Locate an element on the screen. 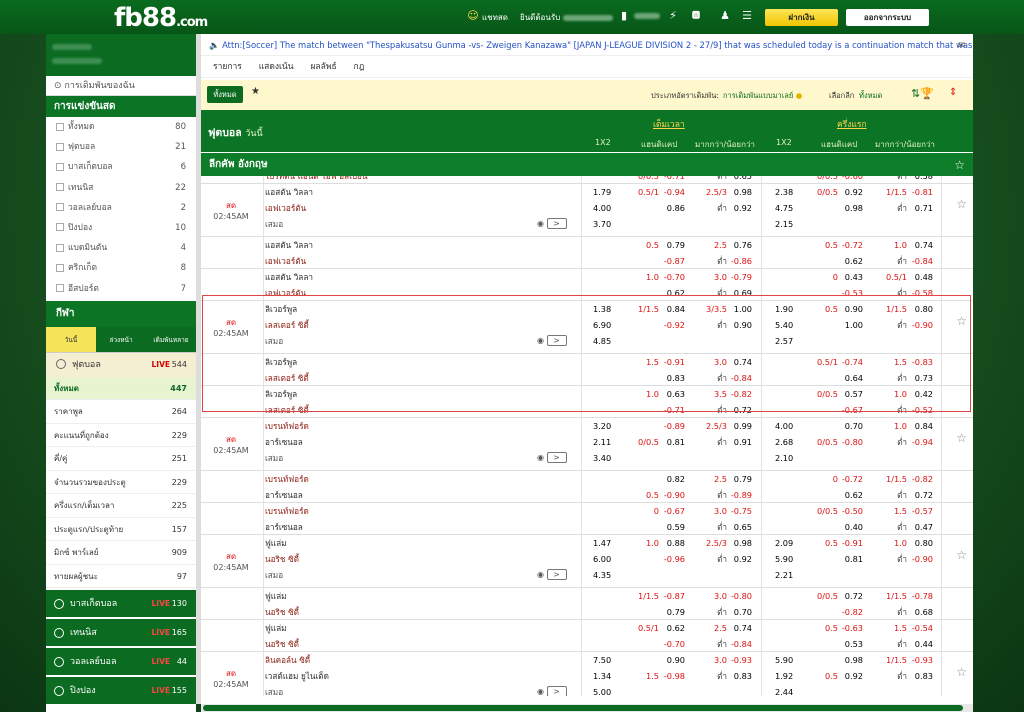 Image resolution: width=1024 pixels, height=712 pixels. odds-hov: -0.58 is located at coordinates (921, 293).